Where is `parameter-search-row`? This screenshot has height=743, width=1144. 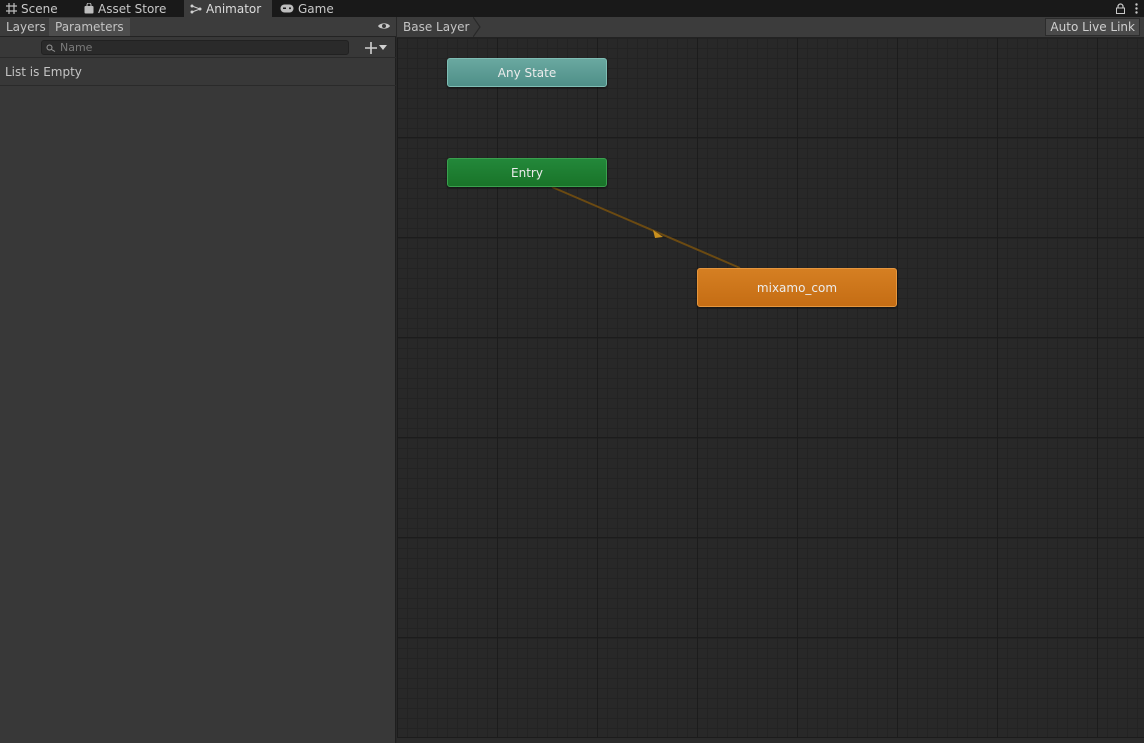 parameter-search-row is located at coordinates (198, 47).